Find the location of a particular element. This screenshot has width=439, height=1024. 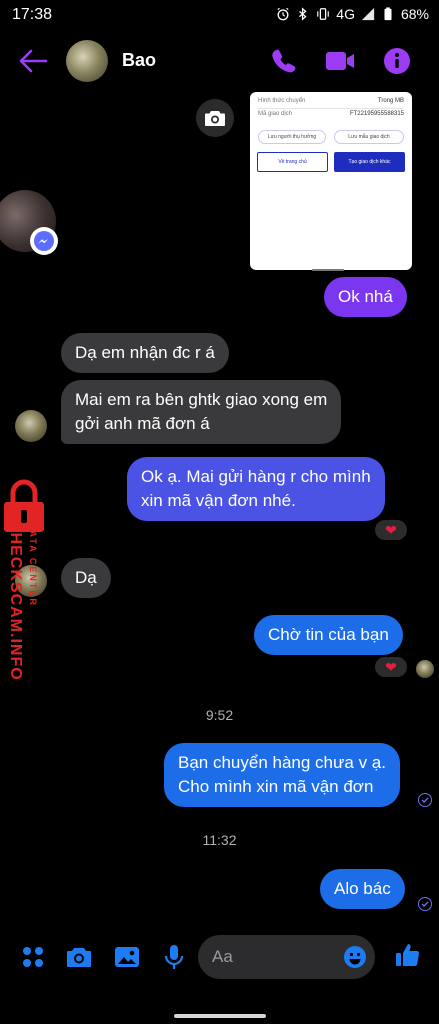

image-button-new-transaction: Tạo giao dịch khác is located at coordinates (369, 162).